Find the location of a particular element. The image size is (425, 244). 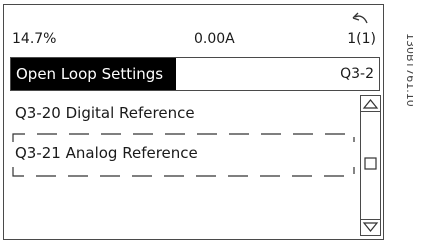

scroll-down-arrow-icon is located at coordinates (370, 227).